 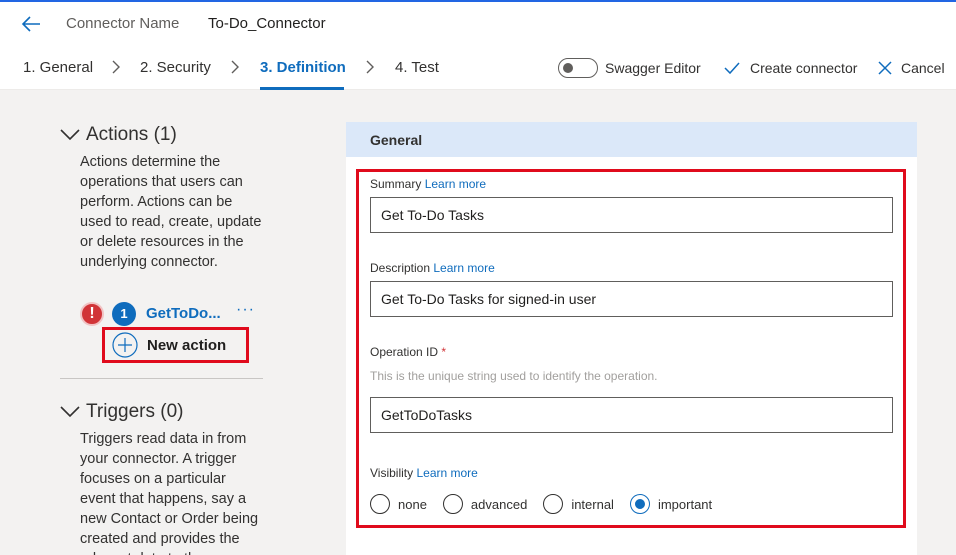 I want to click on actions-section-header: Actions (1), so click(x=118, y=135).